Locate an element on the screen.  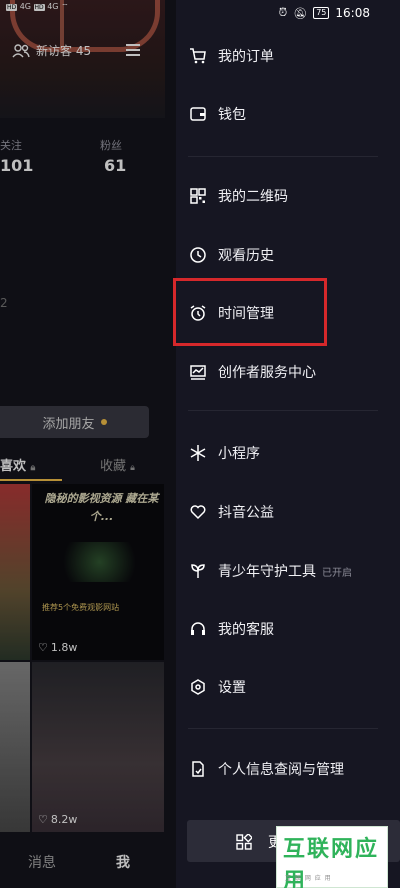
drawer-item-personal-info: 个人信息查阅与管理 is located at coordinates (266, 769).